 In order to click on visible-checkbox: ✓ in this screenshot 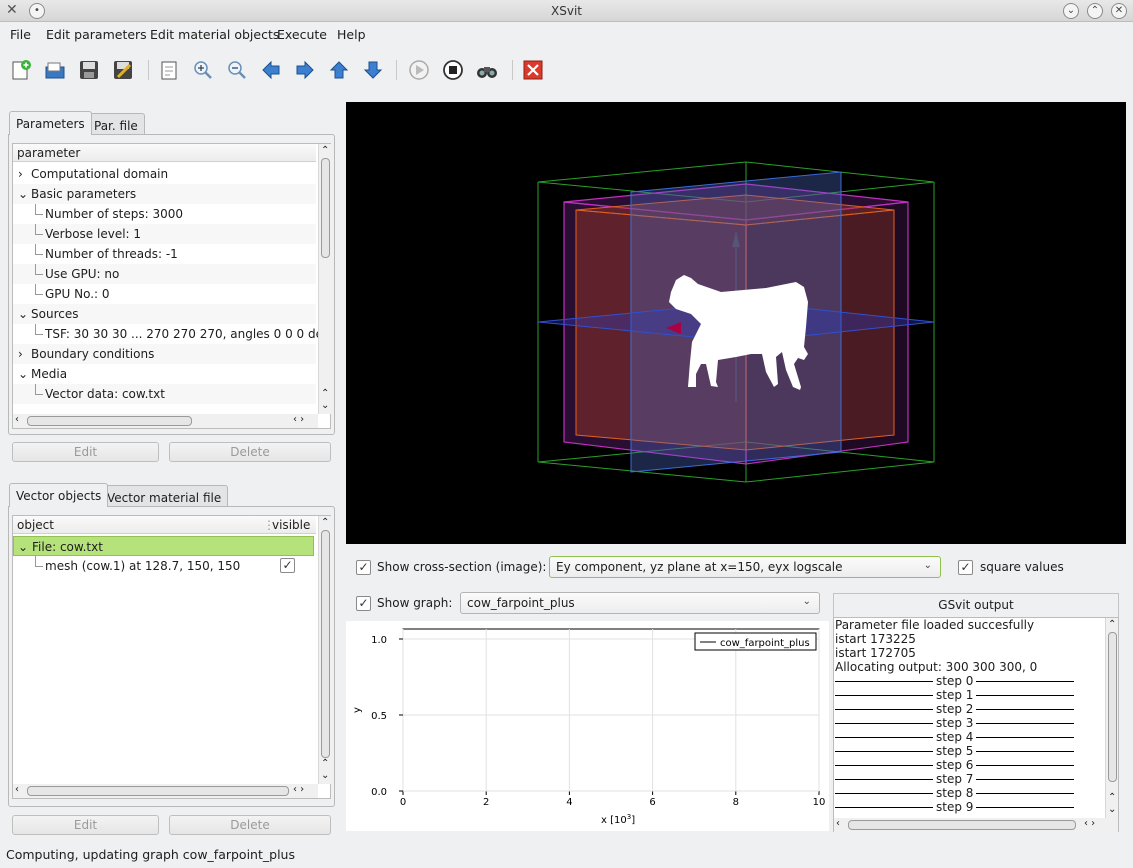, I will do `click(287, 565)`.